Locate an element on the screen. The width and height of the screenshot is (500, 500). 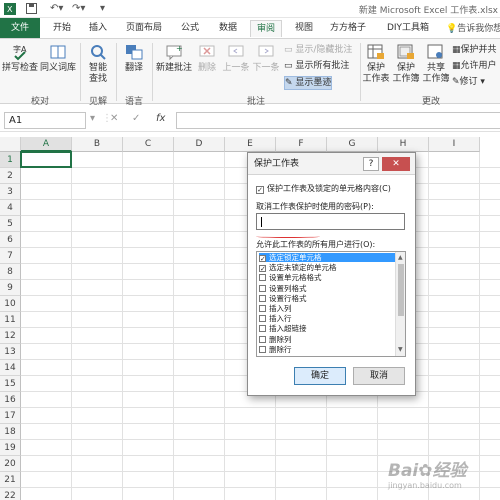
column-header: E is located at coordinates (250, 144).